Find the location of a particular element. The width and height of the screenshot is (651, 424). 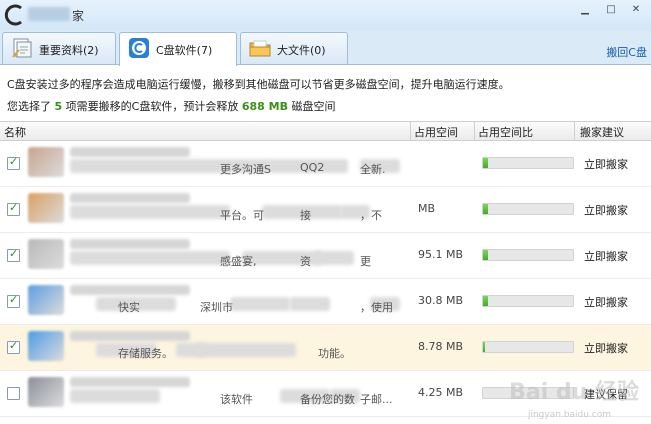

app-description-part: 深圳市 is located at coordinates (216, 307).